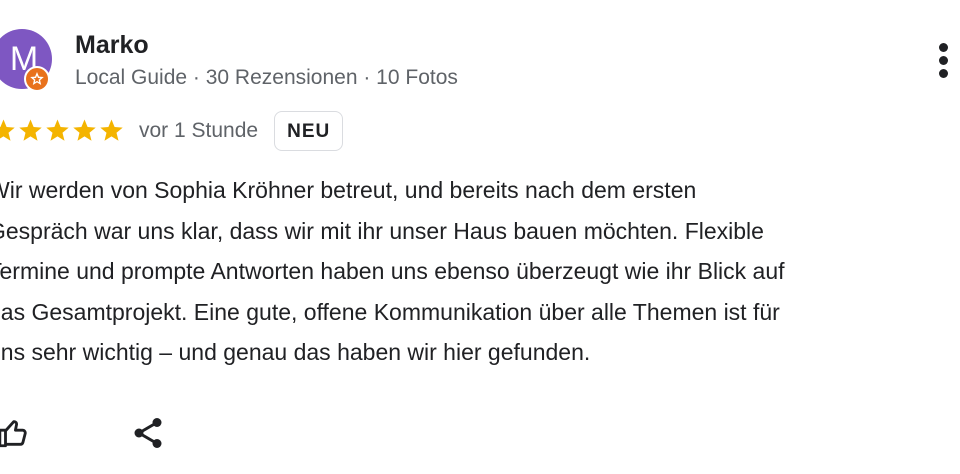  Describe the element at coordinates (37, 79) in the screenshot. I see `local-guide-star-icon` at that location.